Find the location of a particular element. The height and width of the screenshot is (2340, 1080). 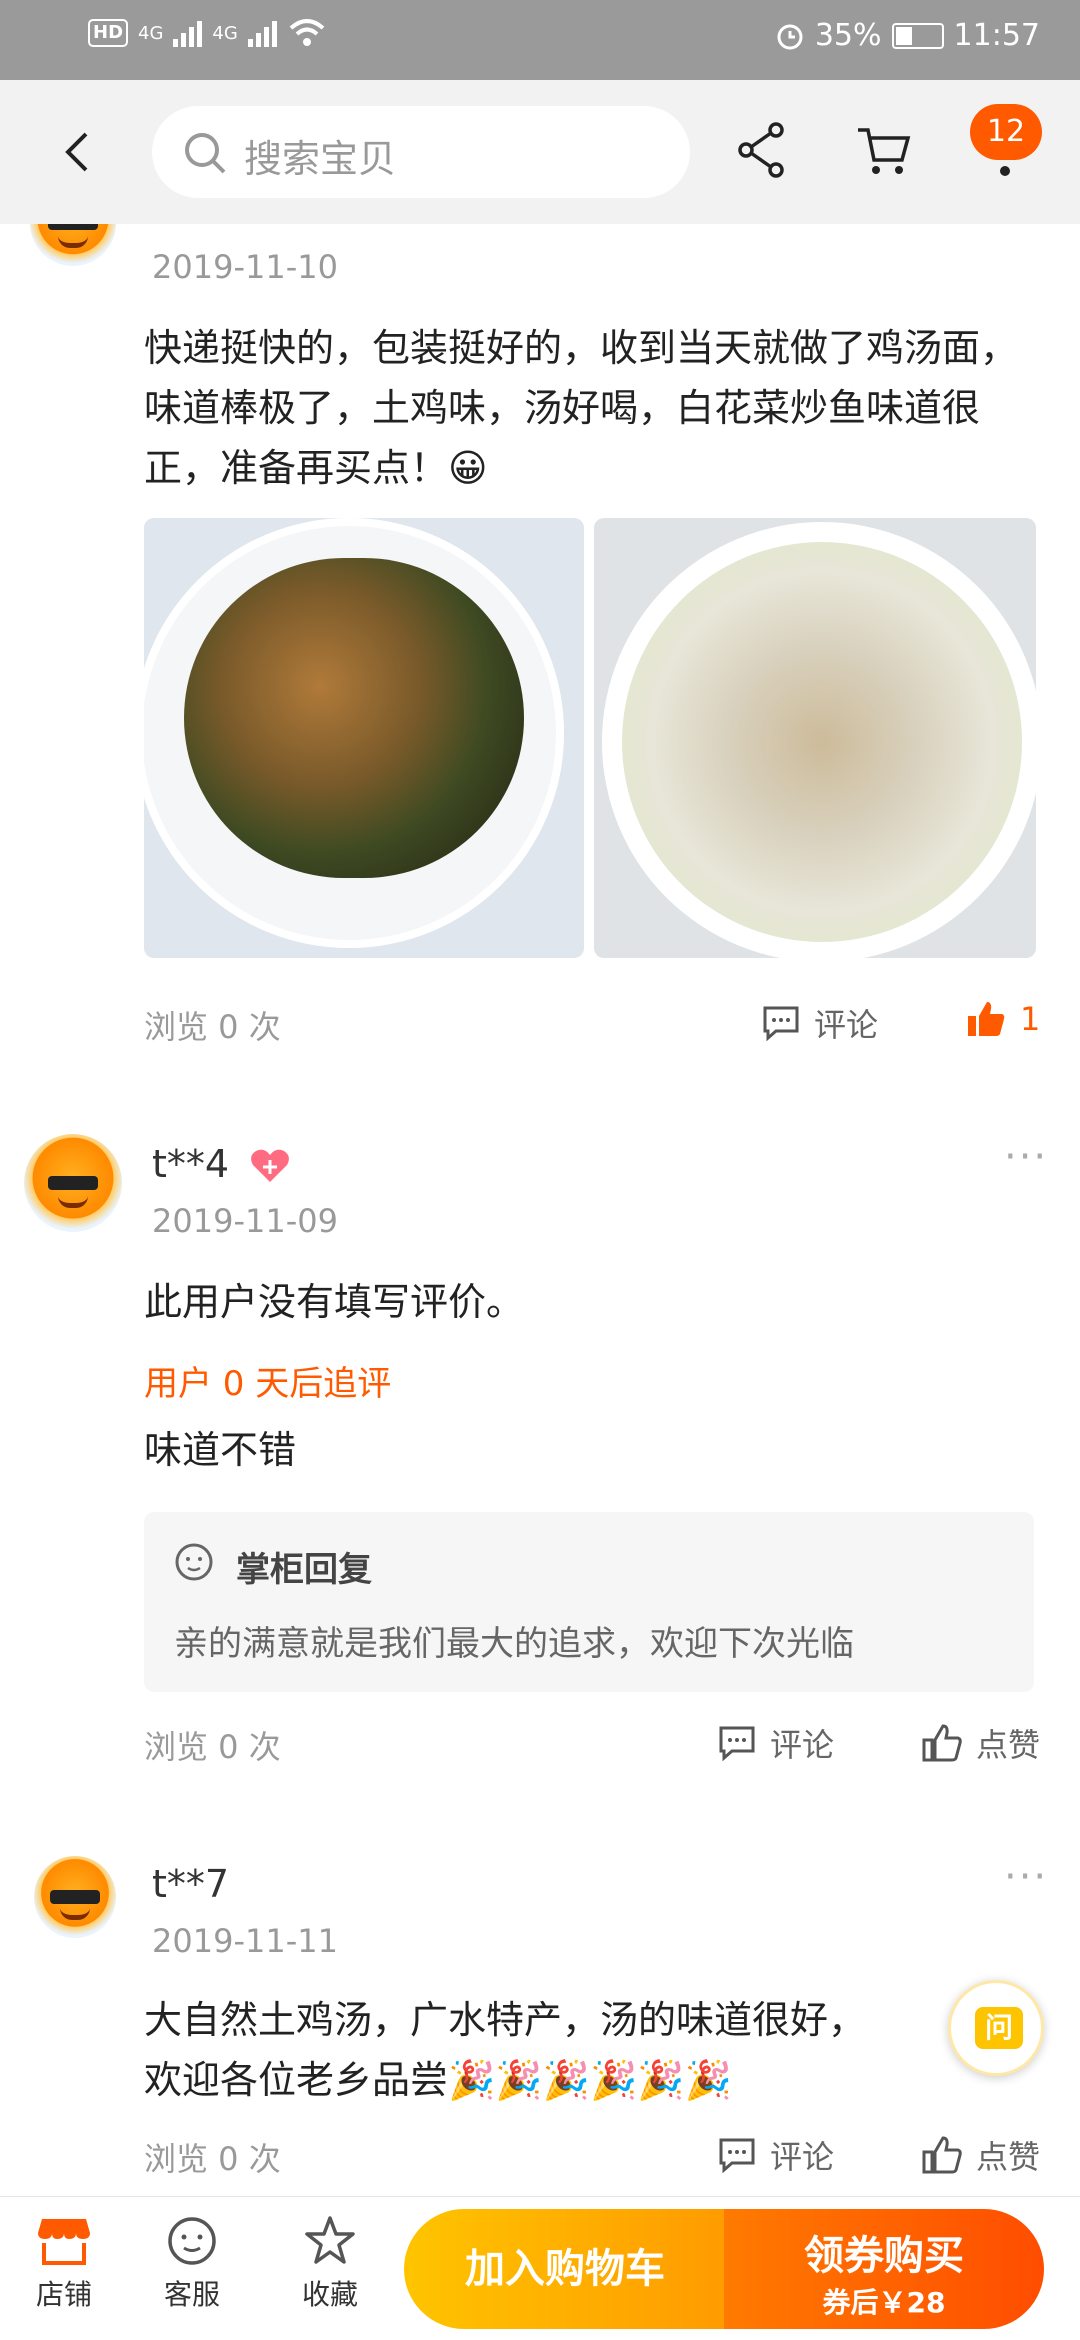

status-bar: HD 4G 4G 35% 11:57 is located at coordinates (540, 40).